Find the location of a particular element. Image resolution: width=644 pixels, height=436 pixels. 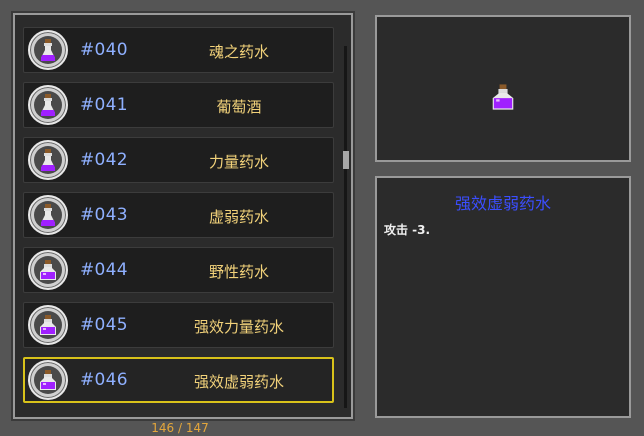

item-name: 魂之药水 is located at coordinates (238, 52).